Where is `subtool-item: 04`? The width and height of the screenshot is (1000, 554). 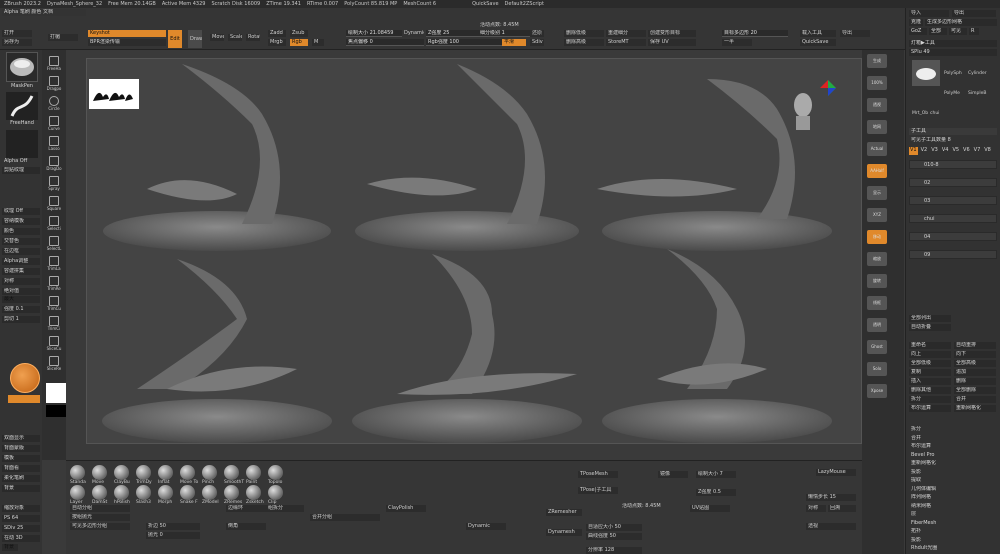
subtool-item: 04 is located at coordinates (953, 236).